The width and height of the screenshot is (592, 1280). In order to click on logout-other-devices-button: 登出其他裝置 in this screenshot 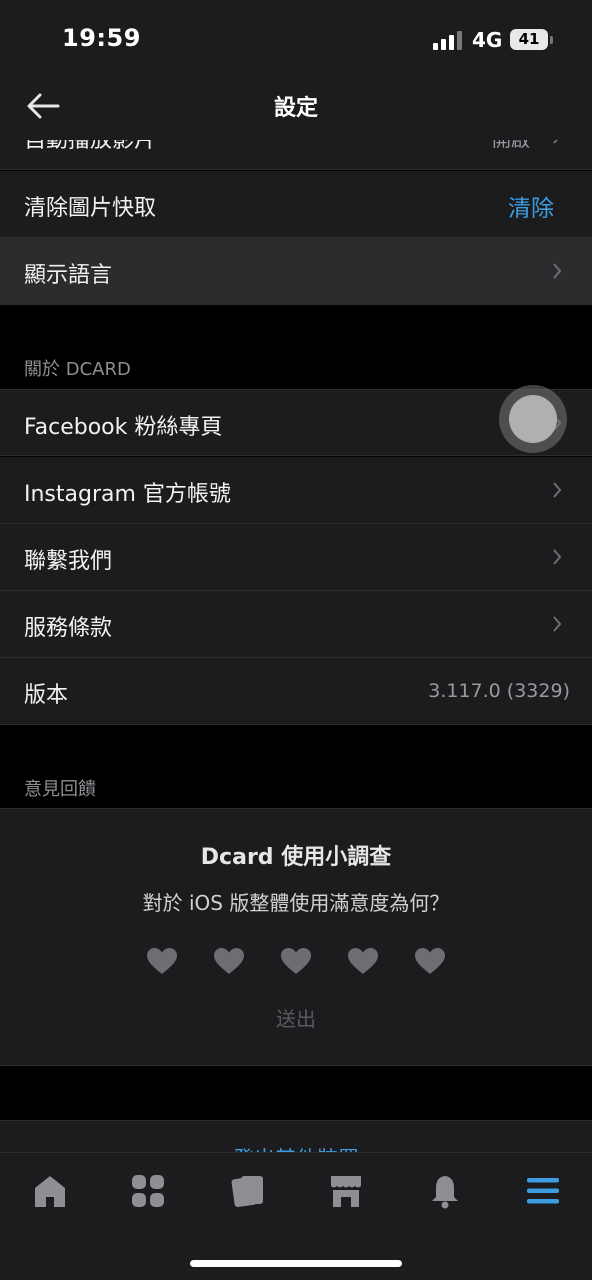, I will do `click(296, 1147)`.